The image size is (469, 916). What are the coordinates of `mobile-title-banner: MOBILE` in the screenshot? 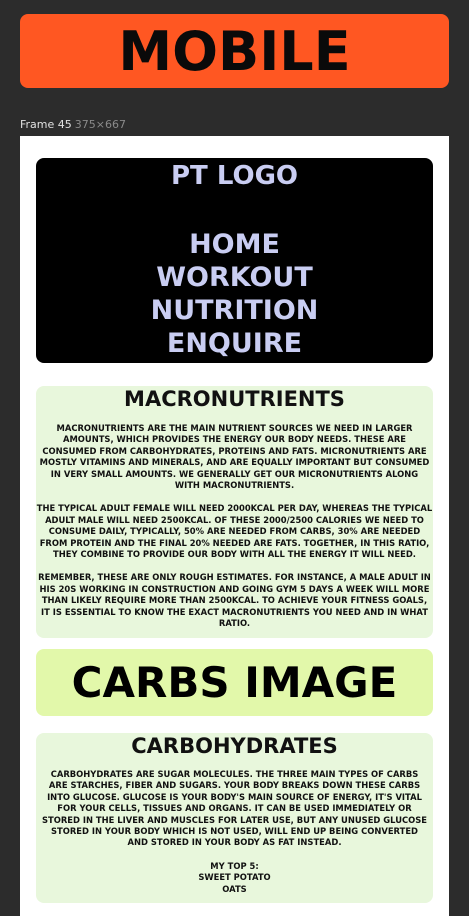 It's located at (234, 51).